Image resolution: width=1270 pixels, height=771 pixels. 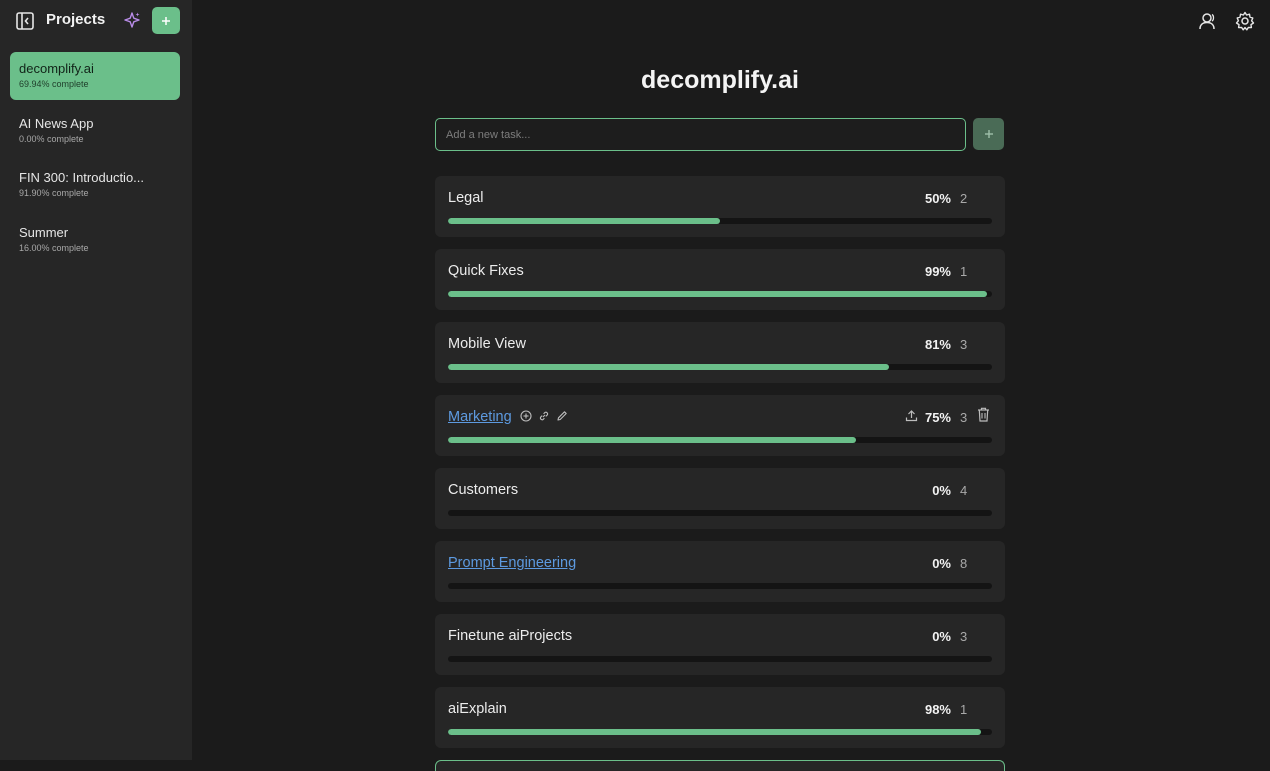 I want to click on project-item: FIN 300: Introductio... 91.90% complete, so click(x=95, y=185).